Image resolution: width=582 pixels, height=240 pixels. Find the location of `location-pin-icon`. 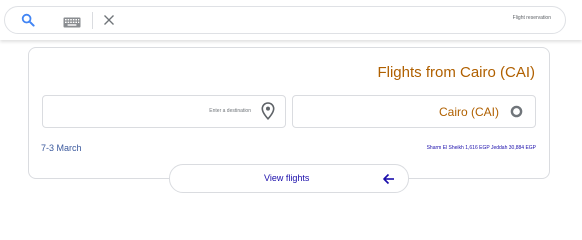

location-pin-icon is located at coordinates (268, 111).